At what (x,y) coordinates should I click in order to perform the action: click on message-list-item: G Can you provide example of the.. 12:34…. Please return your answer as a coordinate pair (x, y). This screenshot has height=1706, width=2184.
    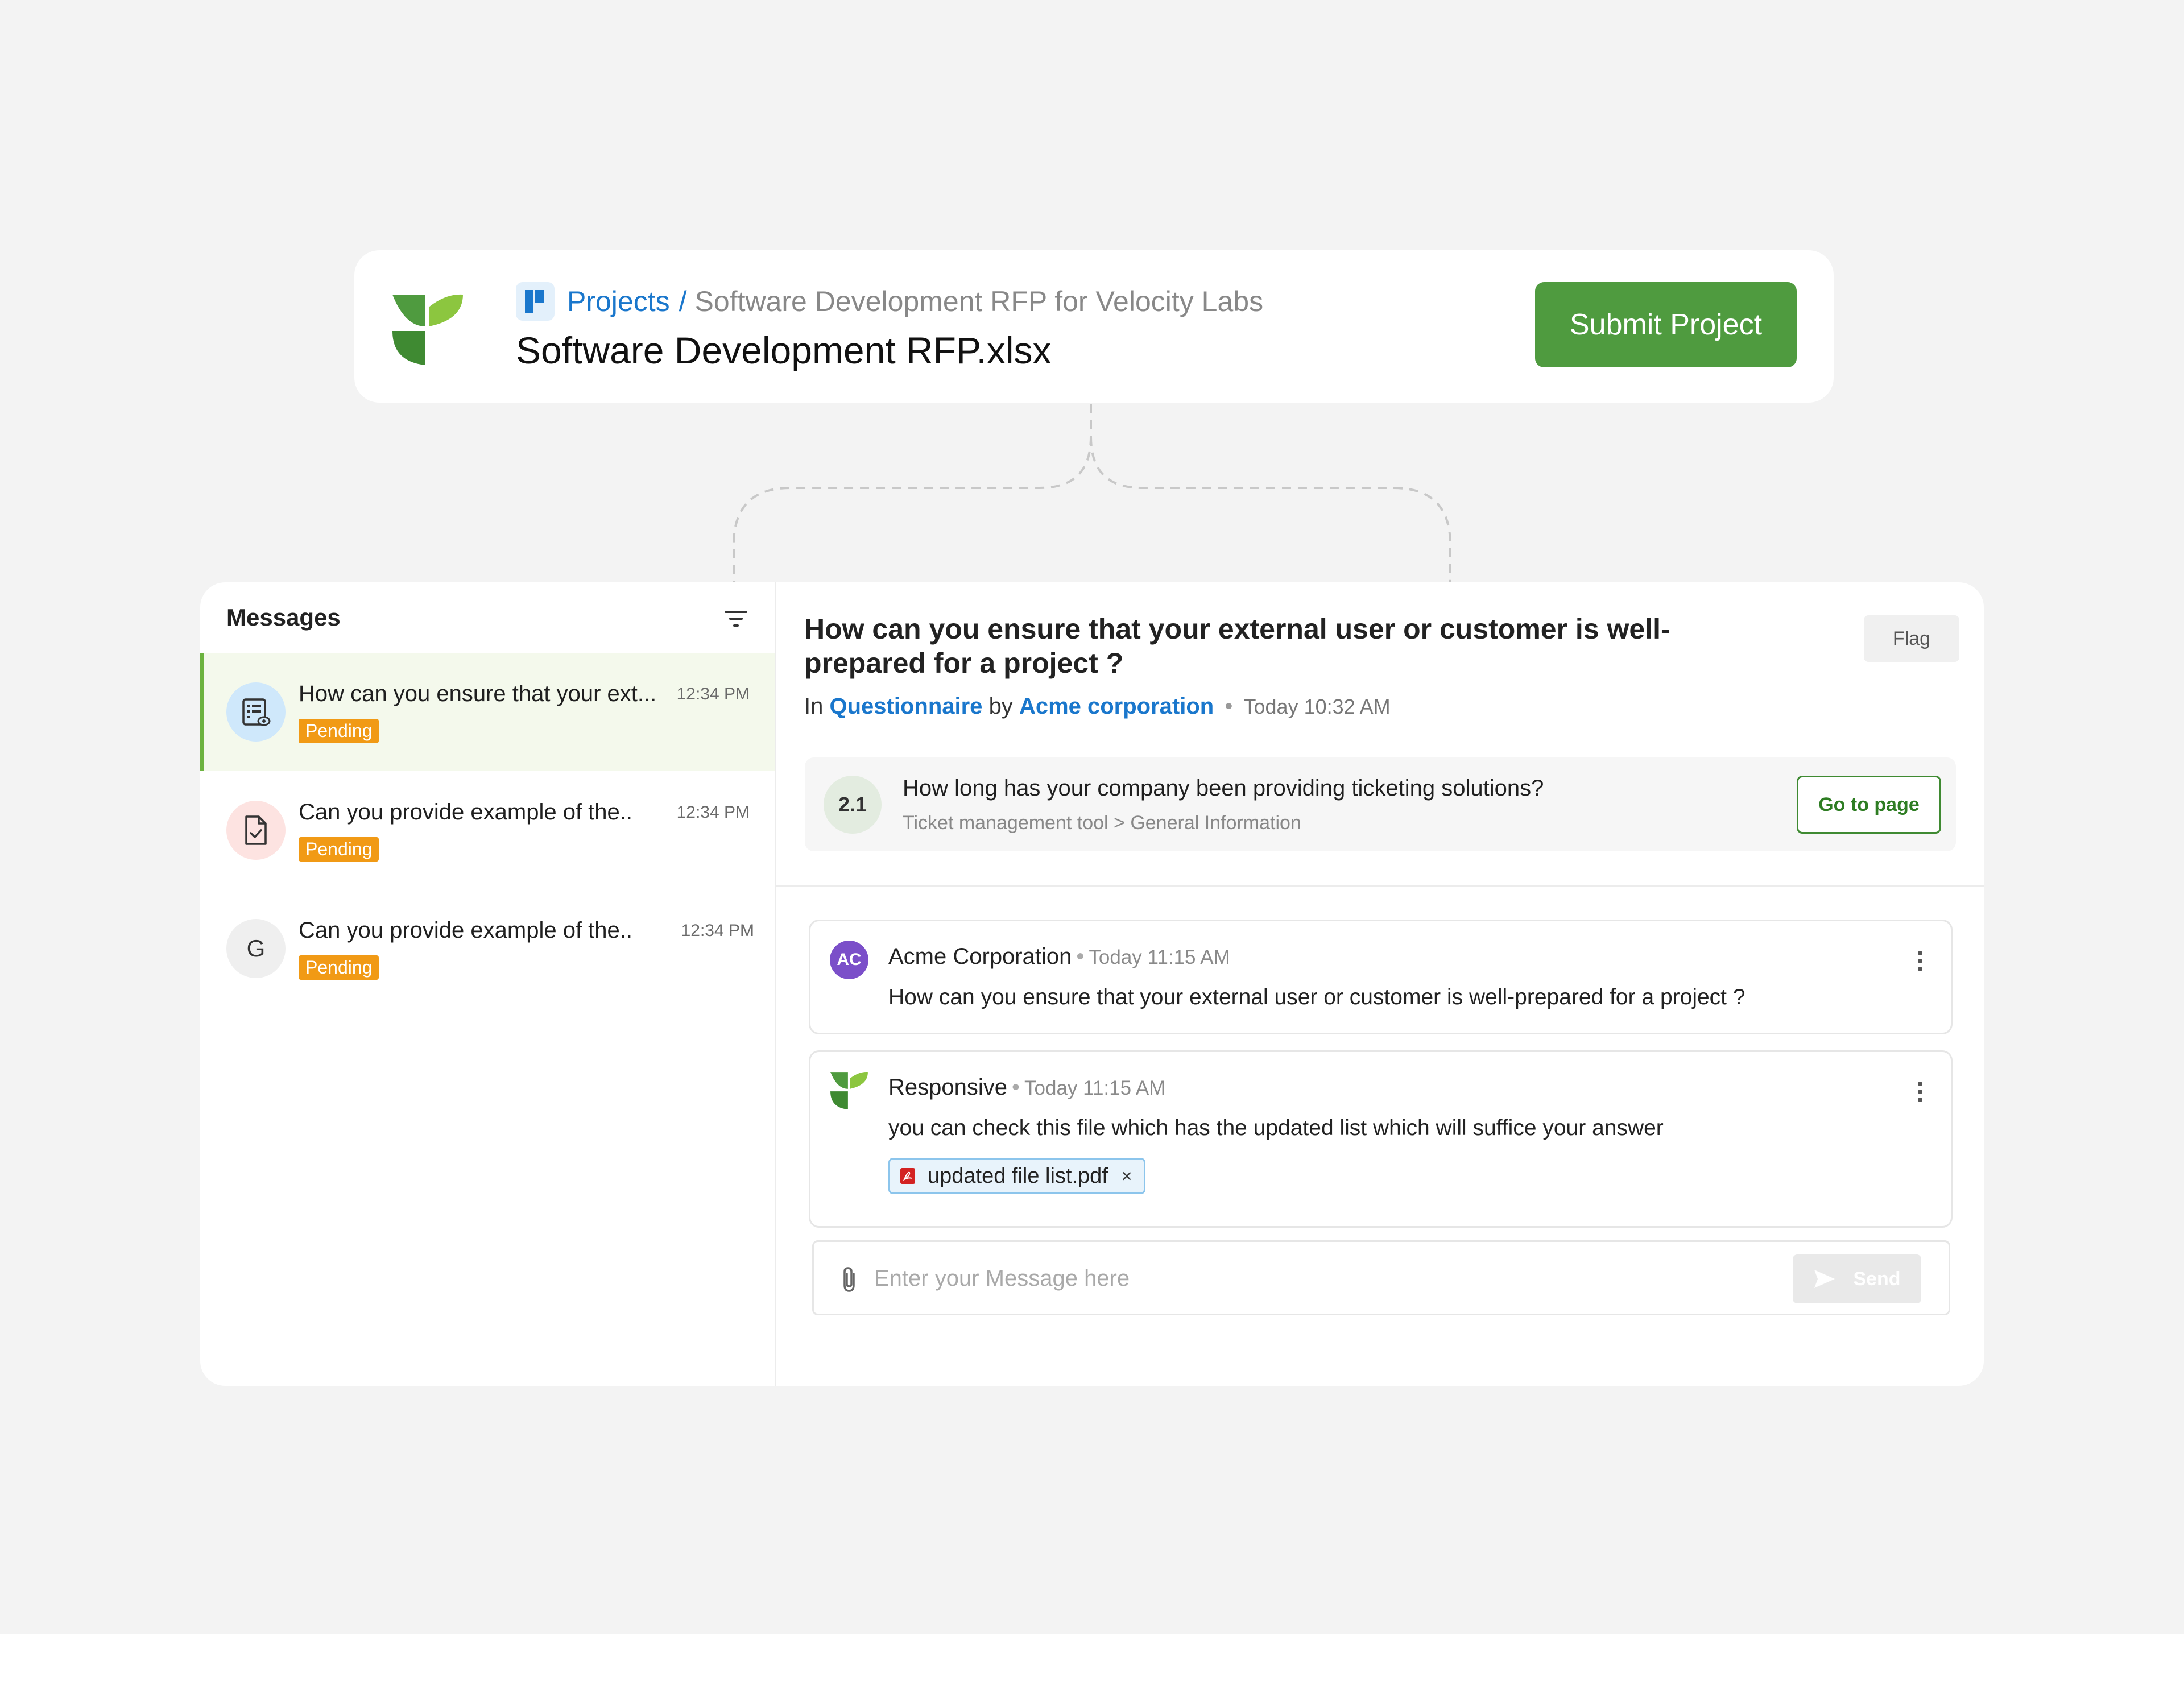
    Looking at the image, I should click on (487, 948).